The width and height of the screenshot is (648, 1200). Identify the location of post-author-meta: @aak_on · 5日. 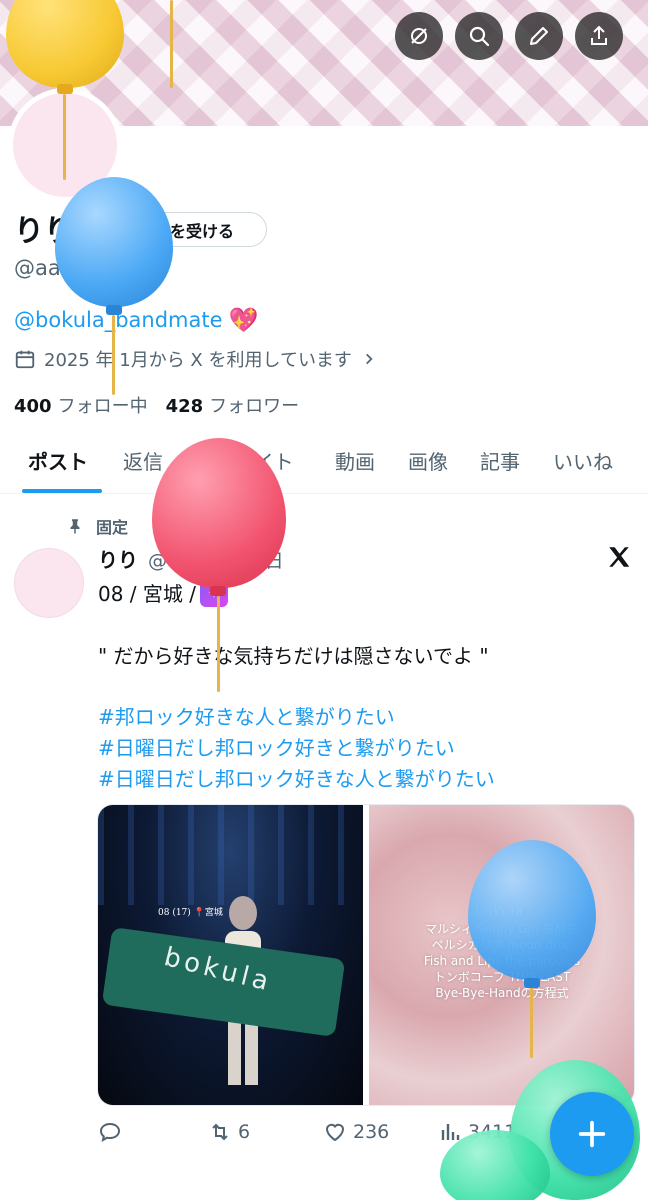
(216, 561).